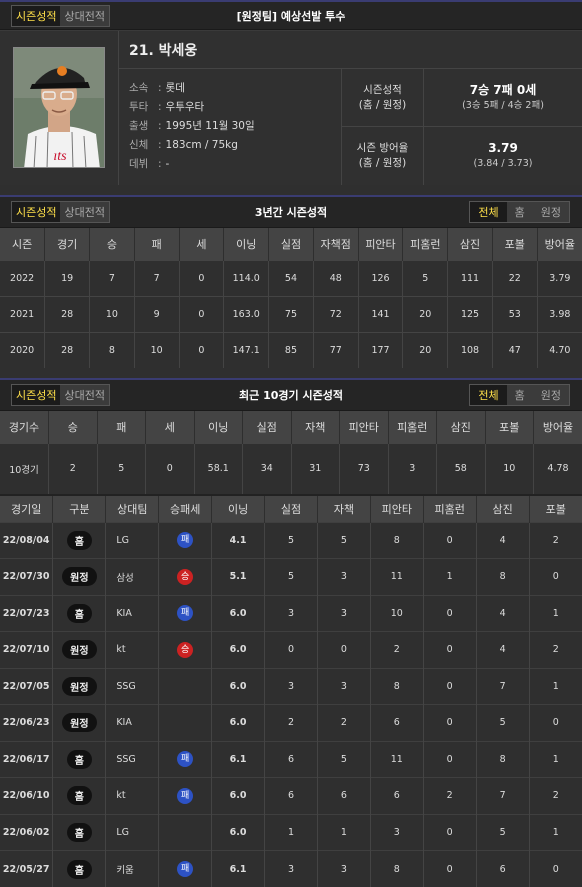 The width and height of the screenshot is (582, 887). What do you see at coordinates (112, 278) in the screenshot?
I see `table-cell: 7` at bounding box center [112, 278].